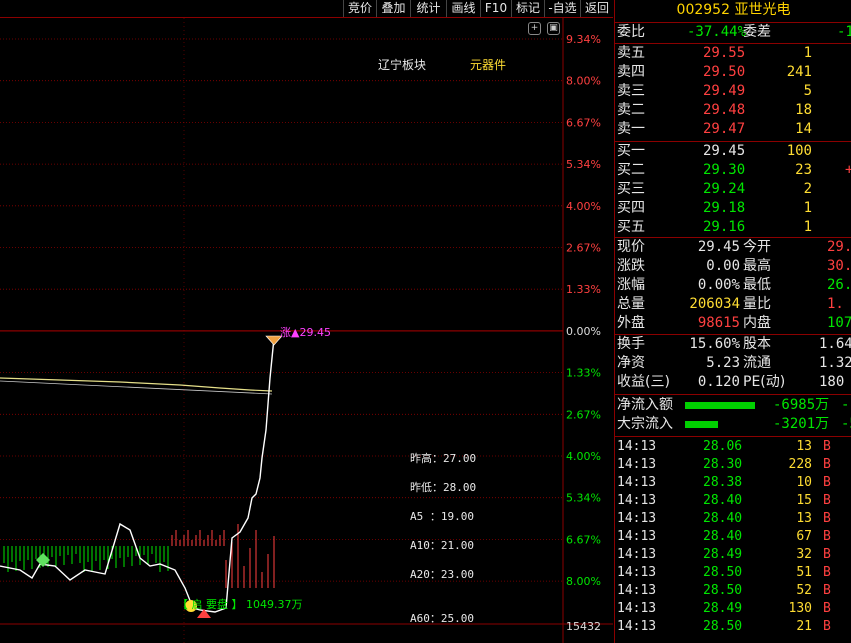  What do you see at coordinates (803, 170) in the screenshot?
I see `buy-volume: 23` at bounding box center [803, 170].